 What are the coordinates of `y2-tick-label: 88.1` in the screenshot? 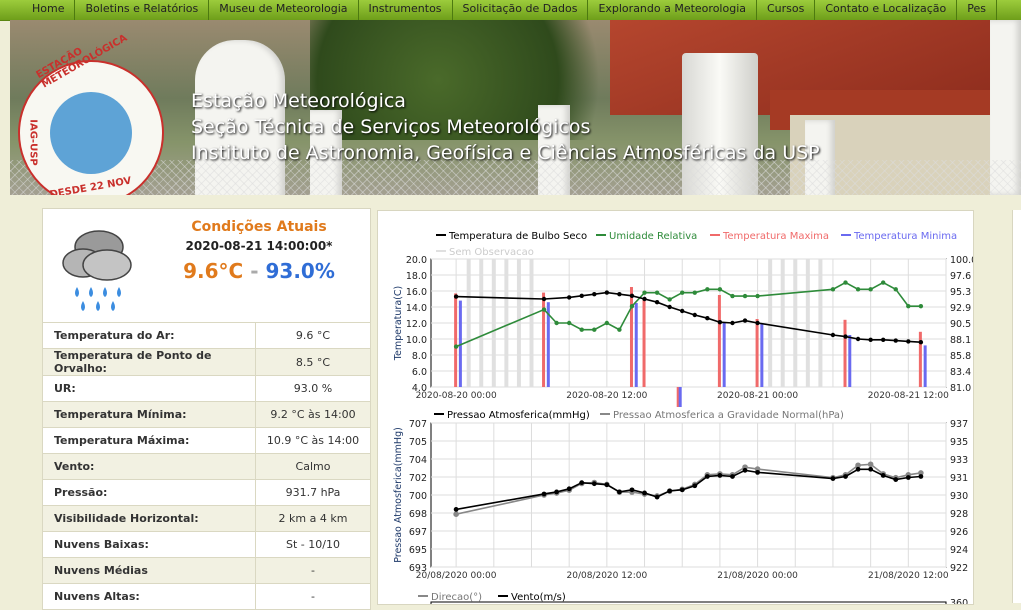 It's located at (960, 340).